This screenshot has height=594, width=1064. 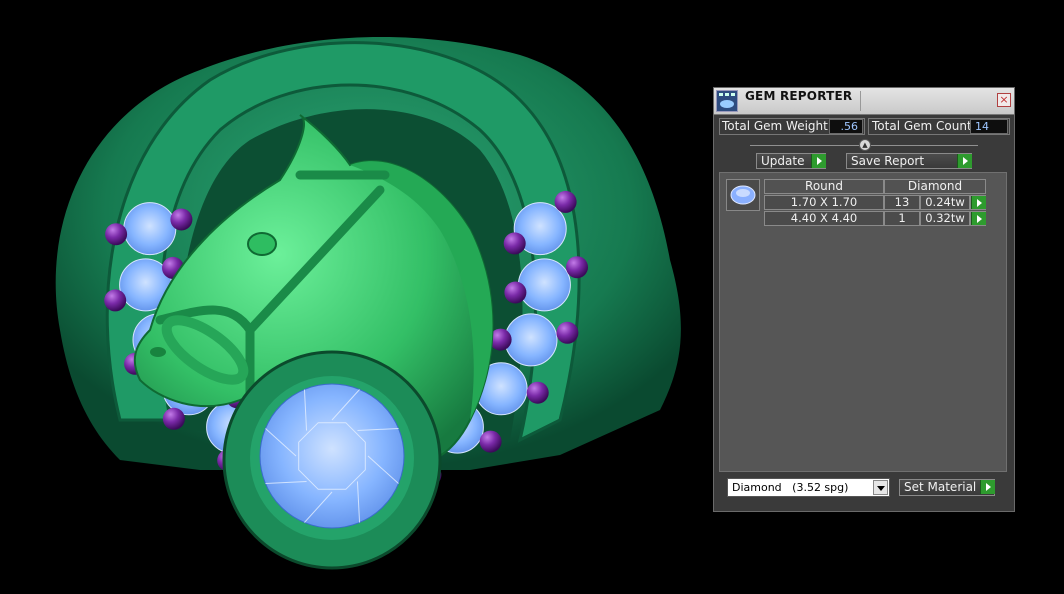 What do you see at coordinates (935, 186) in the screenshot?
I see `column-header-material: Diamond` at bounding box center [935, 186].